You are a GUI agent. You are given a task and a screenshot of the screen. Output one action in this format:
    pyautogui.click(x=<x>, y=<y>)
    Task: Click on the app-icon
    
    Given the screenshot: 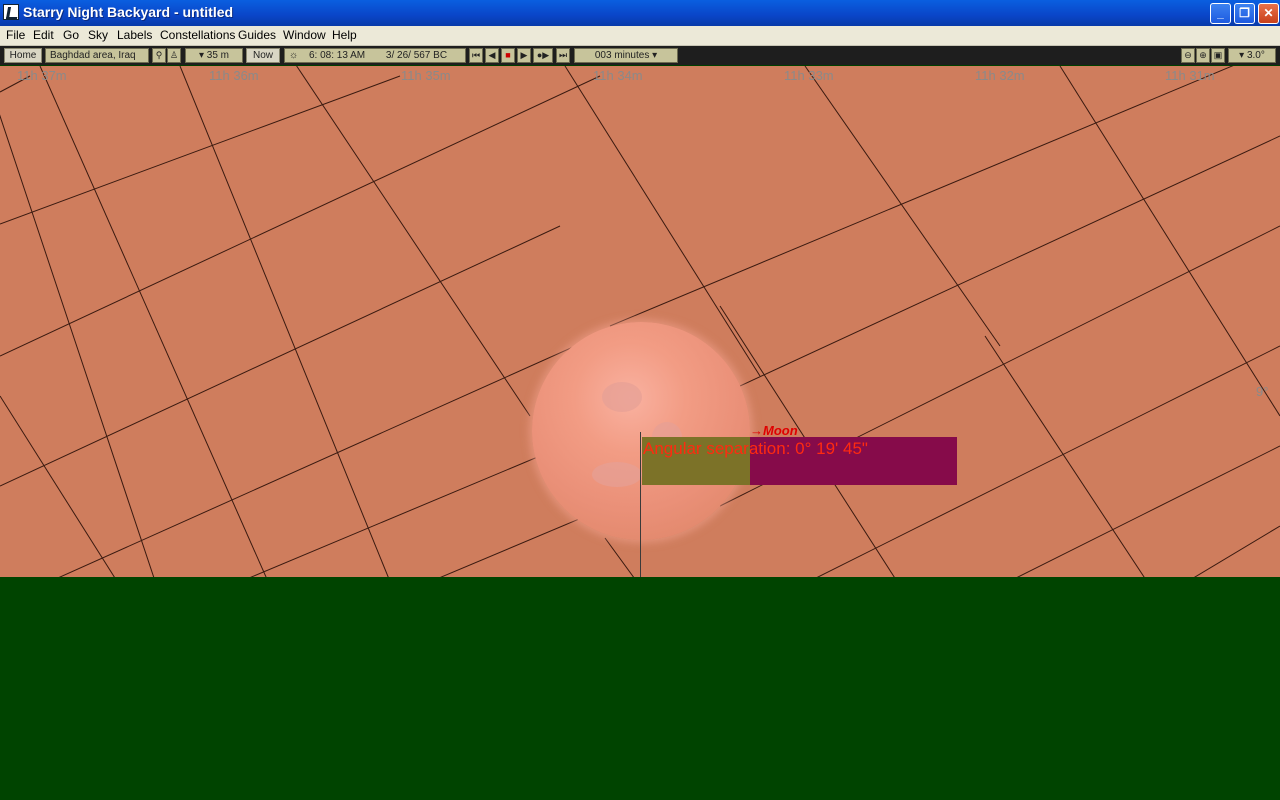 What is the action you would take?
    pyautogui.click(x=11, y=12)
    